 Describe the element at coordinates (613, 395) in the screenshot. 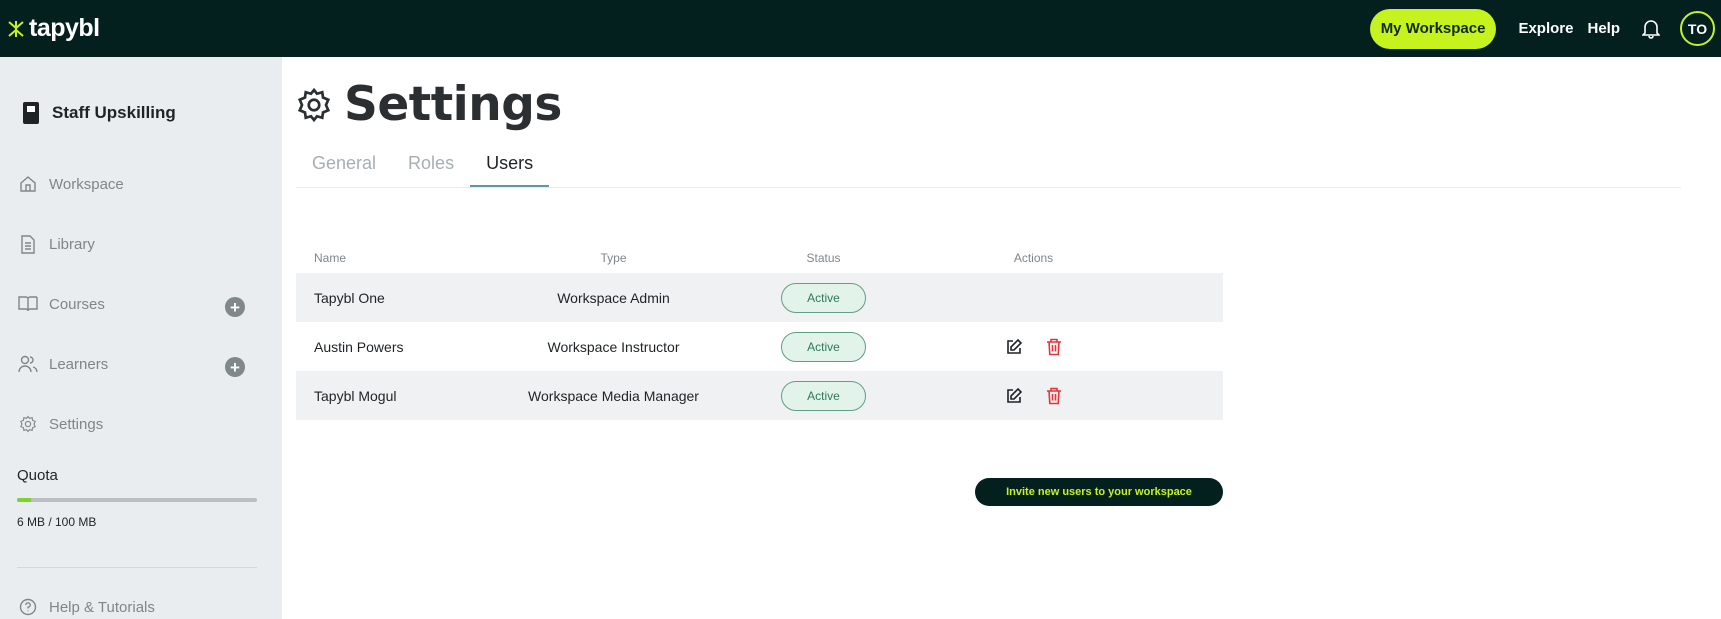

I see `user-type: Workspace Media Manager` at that location.